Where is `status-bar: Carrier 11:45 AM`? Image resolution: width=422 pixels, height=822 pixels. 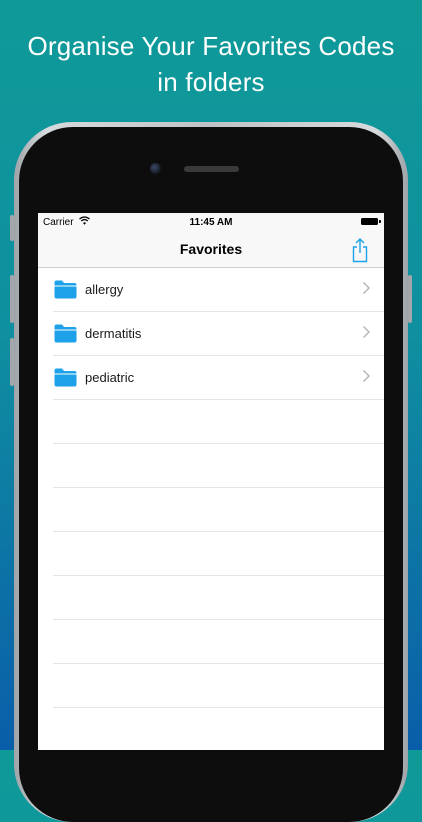
status-bar: Carrier 11:45 AM is located at coordinates (211, 223).